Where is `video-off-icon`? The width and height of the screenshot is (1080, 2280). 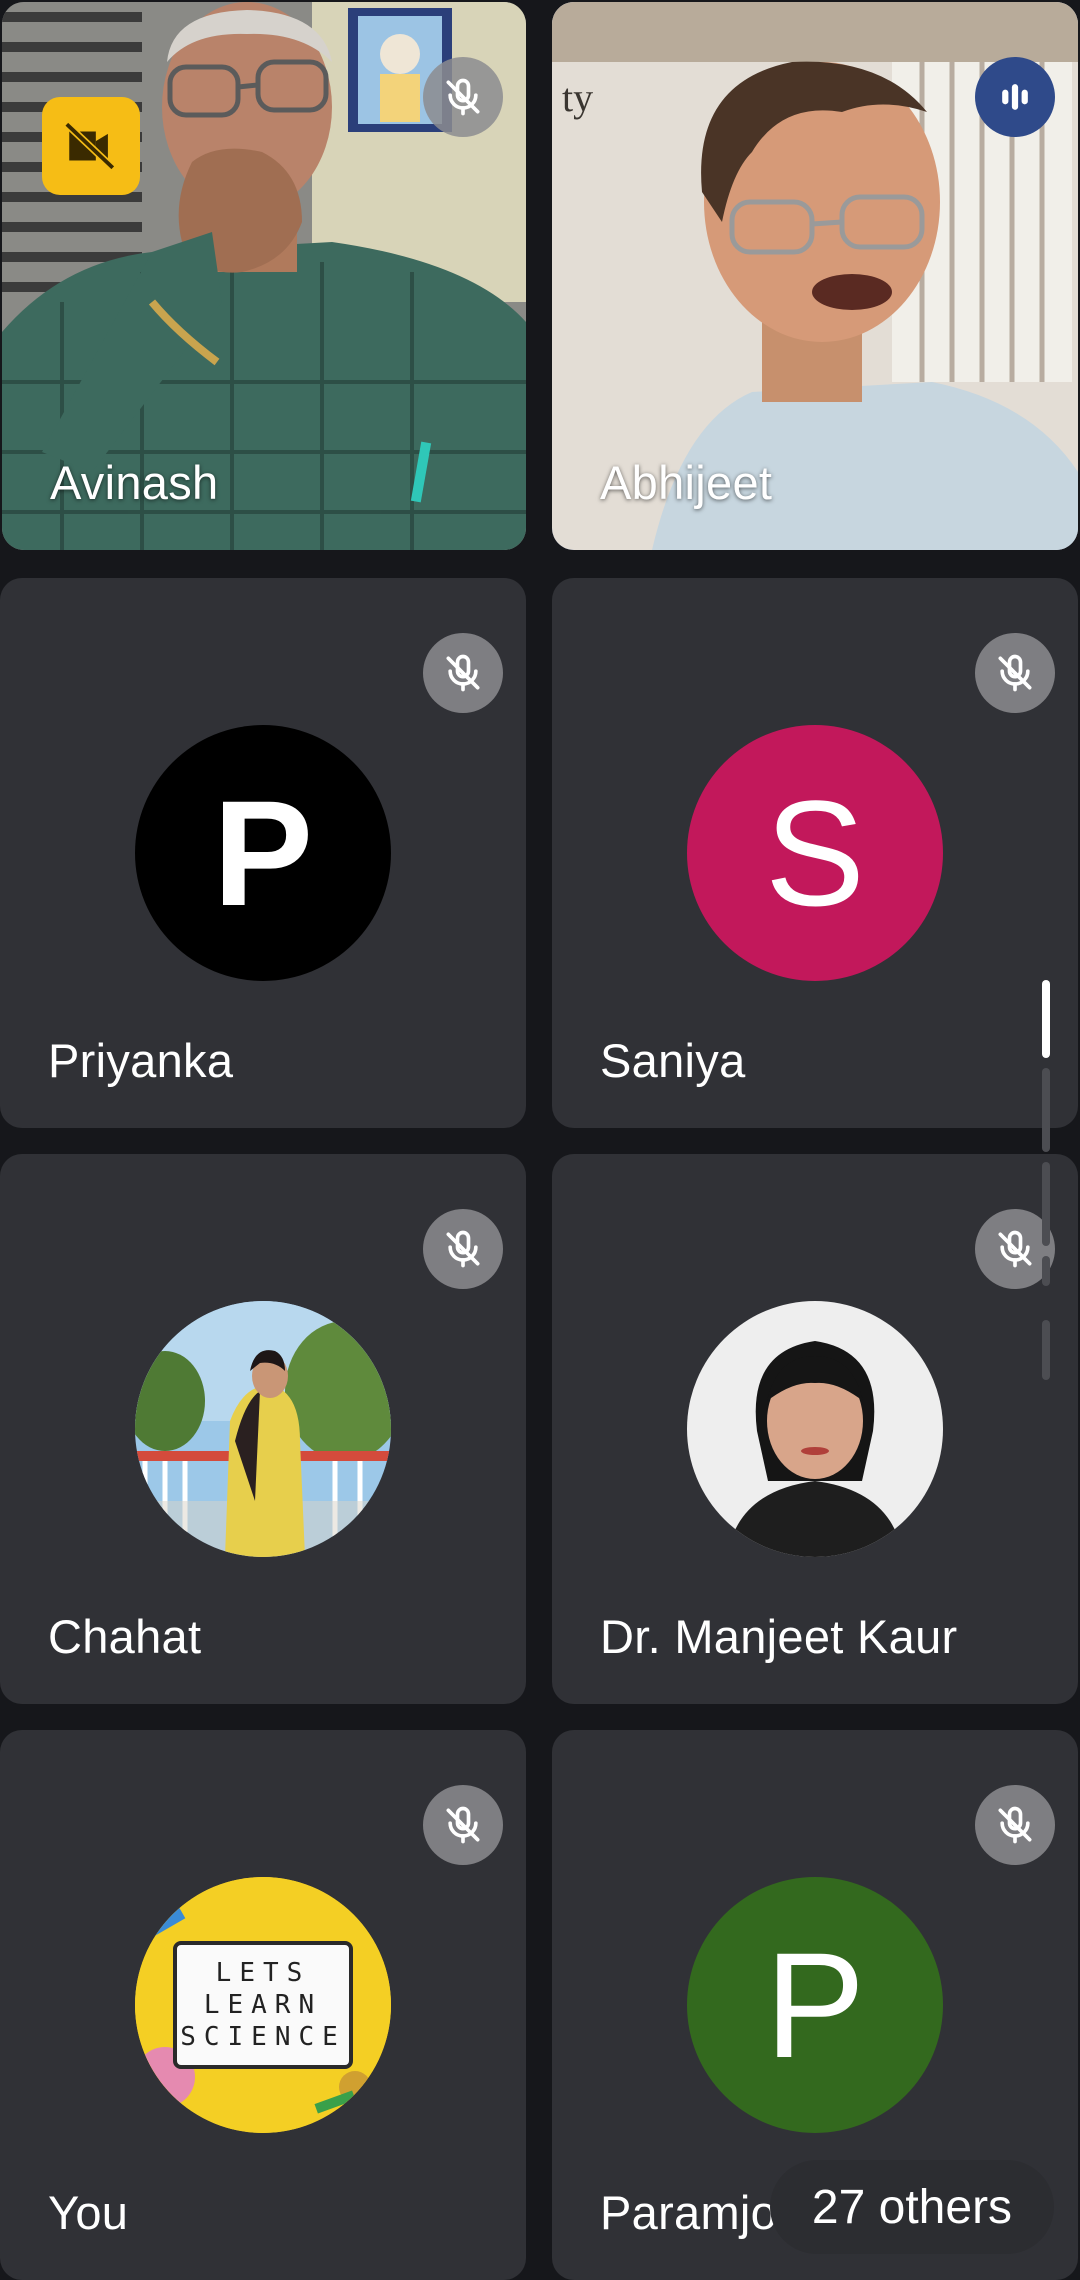
video-off-icon is located at coordinates (90, 146).